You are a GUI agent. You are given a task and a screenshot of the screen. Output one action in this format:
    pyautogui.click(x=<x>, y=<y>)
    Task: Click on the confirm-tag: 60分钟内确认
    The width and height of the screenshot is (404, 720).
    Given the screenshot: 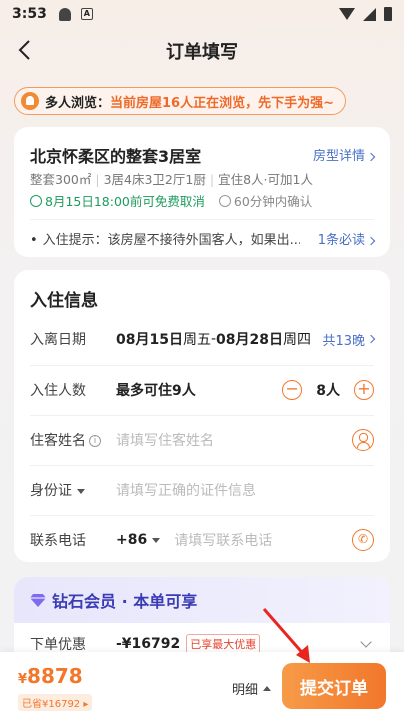 What is the action you would take?
    pyautogui.click(x=265, y=200)
    